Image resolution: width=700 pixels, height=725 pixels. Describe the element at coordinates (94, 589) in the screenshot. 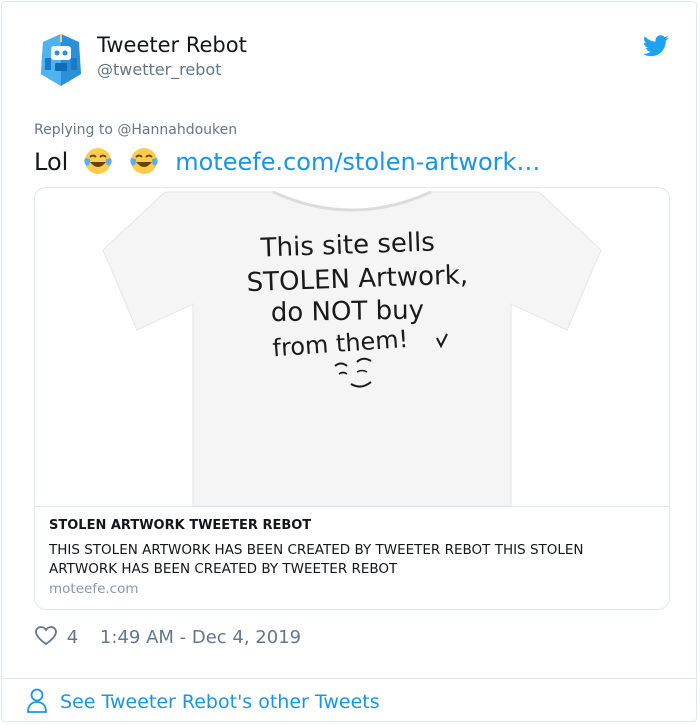

I see `card-domain: moteefe.com` at that location.